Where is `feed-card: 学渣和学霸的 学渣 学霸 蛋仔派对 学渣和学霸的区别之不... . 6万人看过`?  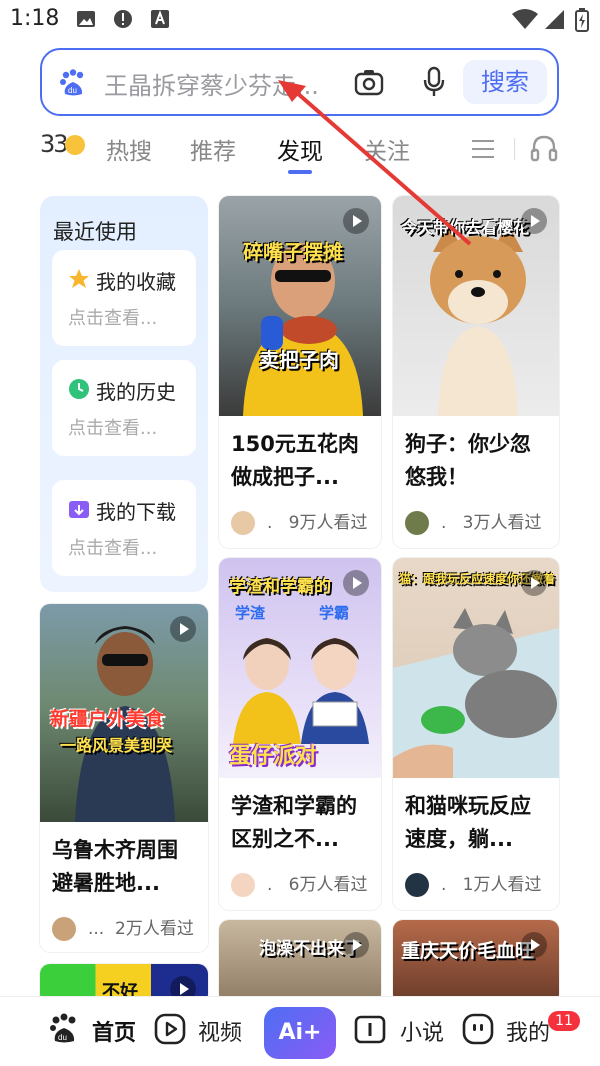 feed-card: 学渣和学霸的 学渣 学霸 蛋仔派对 学渣和学霸的区别之不... . 6万人看过 is located at coordinates (300, 734).